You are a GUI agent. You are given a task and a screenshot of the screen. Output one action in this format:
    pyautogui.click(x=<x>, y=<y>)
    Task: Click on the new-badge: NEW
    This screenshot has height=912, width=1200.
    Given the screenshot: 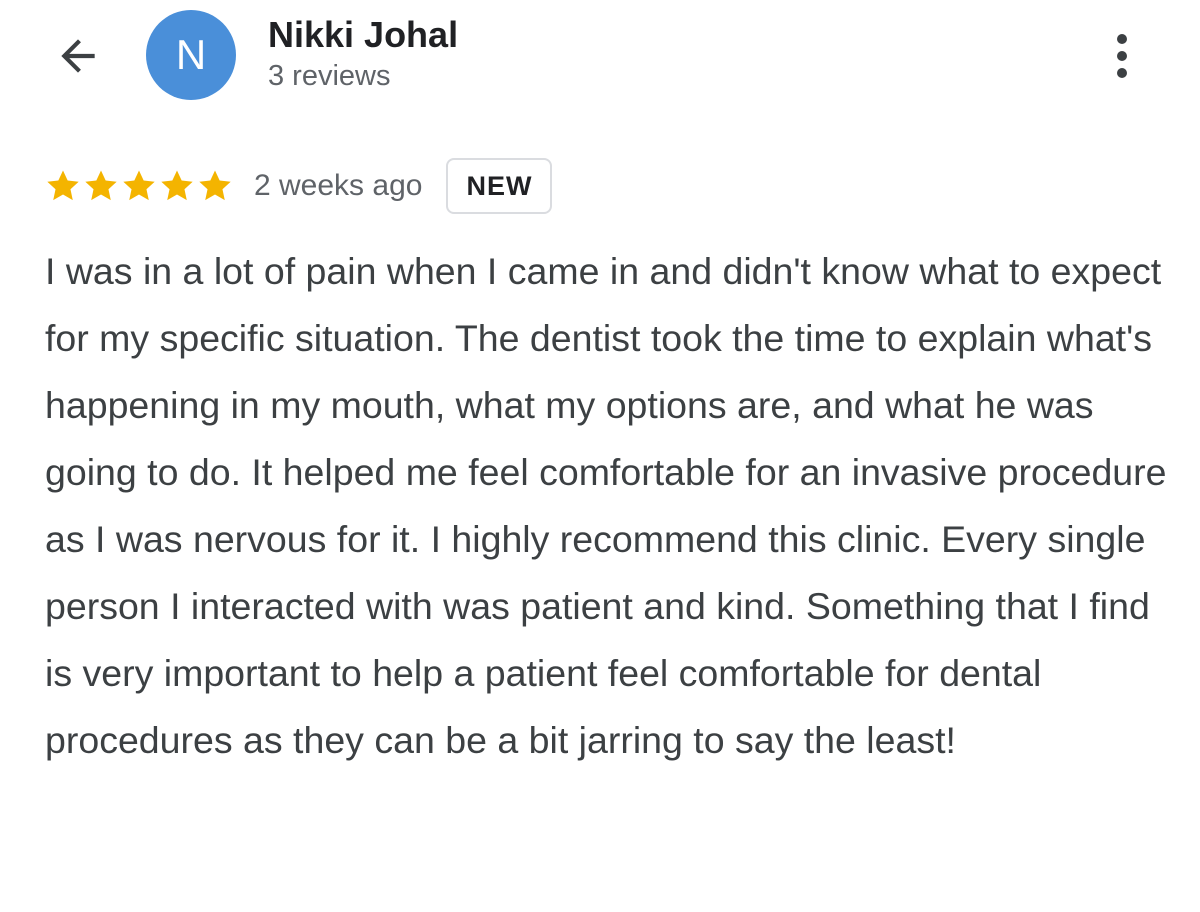 What is the action you would take?
    pyautogui.click(x=499, y=186)
    